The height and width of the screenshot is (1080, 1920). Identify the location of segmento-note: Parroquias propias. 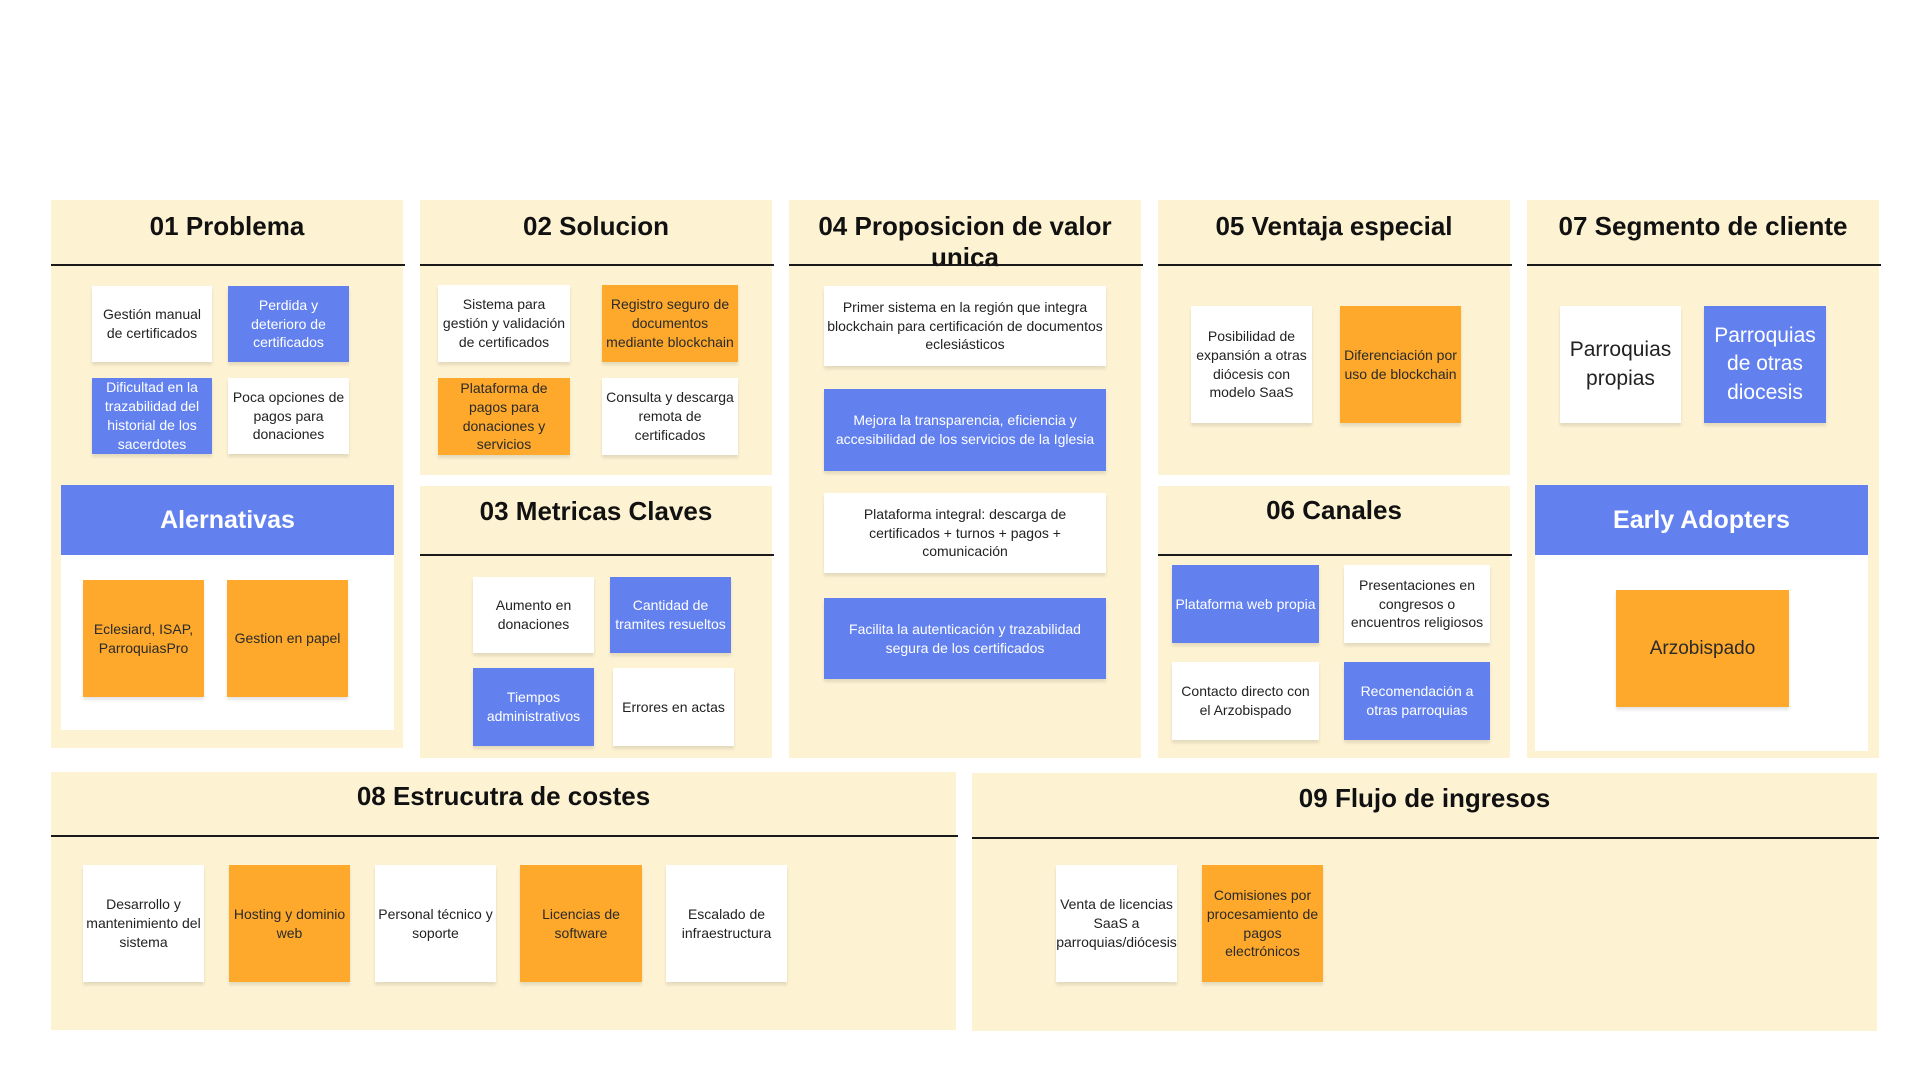
(1620, 364).